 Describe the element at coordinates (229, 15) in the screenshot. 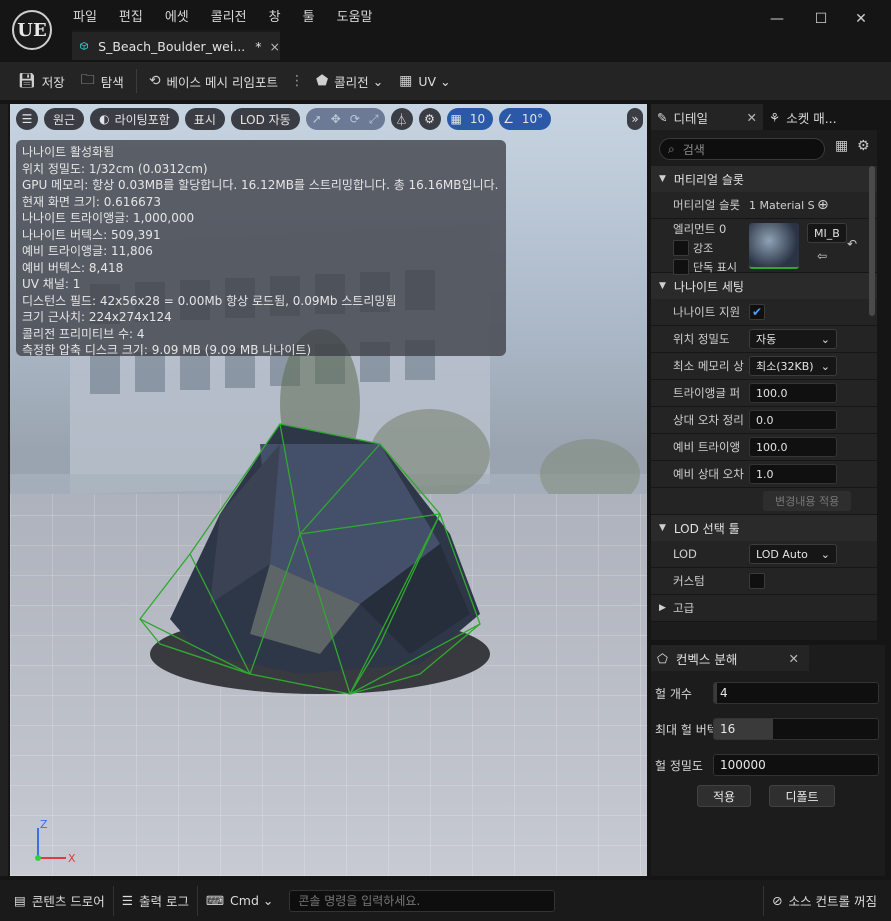

I see `menu-collision: 콜리전` at that location.